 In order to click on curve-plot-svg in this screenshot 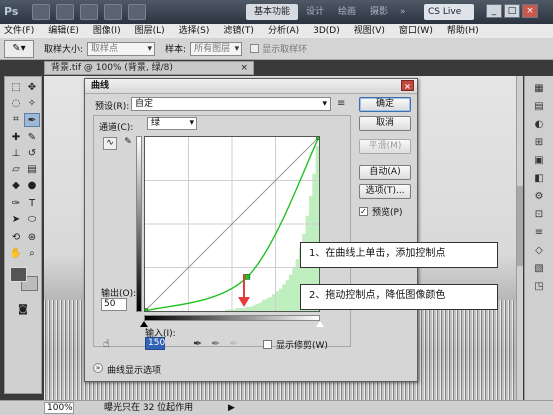, I will do `click(232, 224)`.